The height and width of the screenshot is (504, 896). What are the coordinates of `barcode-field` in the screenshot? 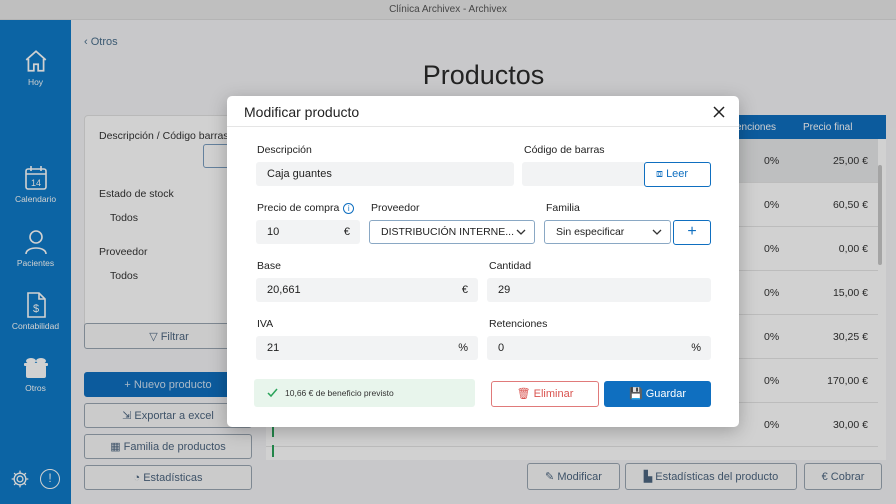 It's located at (584, 174).